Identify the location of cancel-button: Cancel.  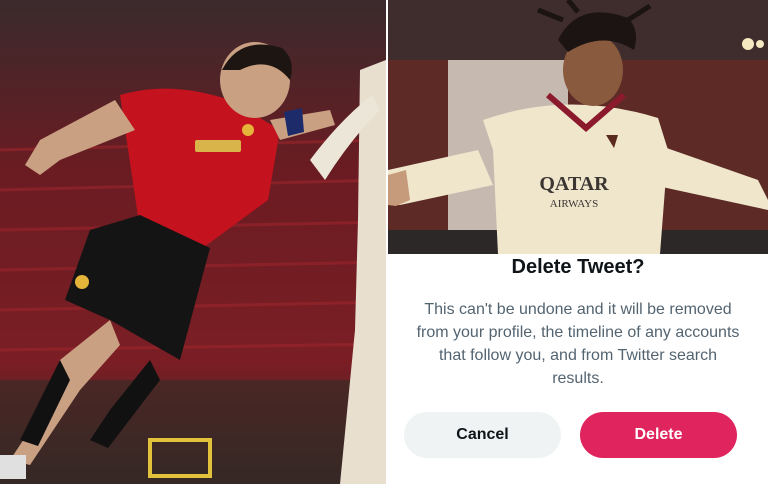
(482, 435).